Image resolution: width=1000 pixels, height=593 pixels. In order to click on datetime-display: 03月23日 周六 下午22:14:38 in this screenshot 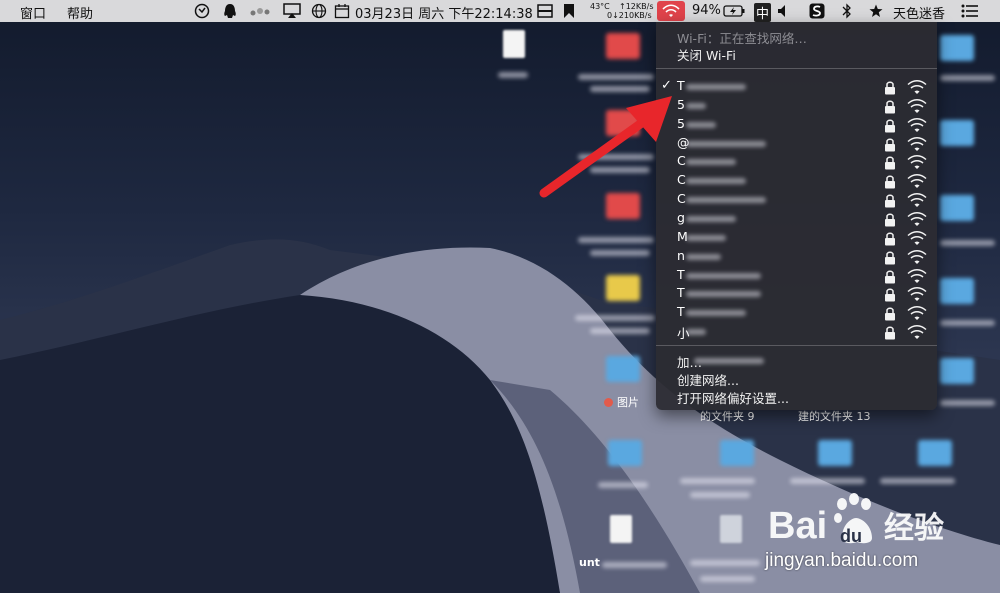, I will do `click(444, 12)`.